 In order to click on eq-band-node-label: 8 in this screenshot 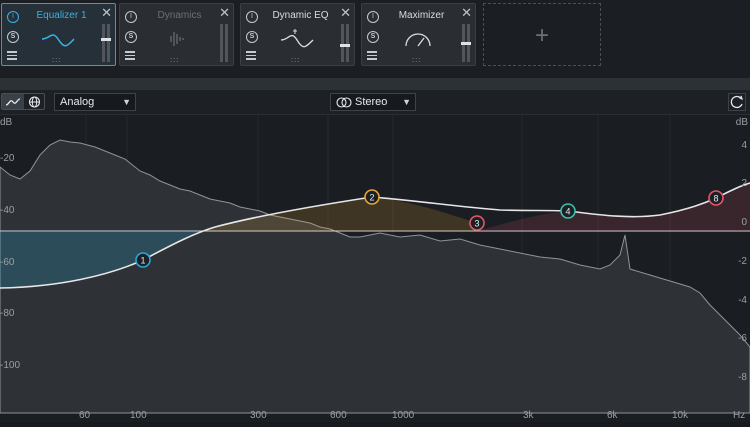, I will do `click(715, 199)`.